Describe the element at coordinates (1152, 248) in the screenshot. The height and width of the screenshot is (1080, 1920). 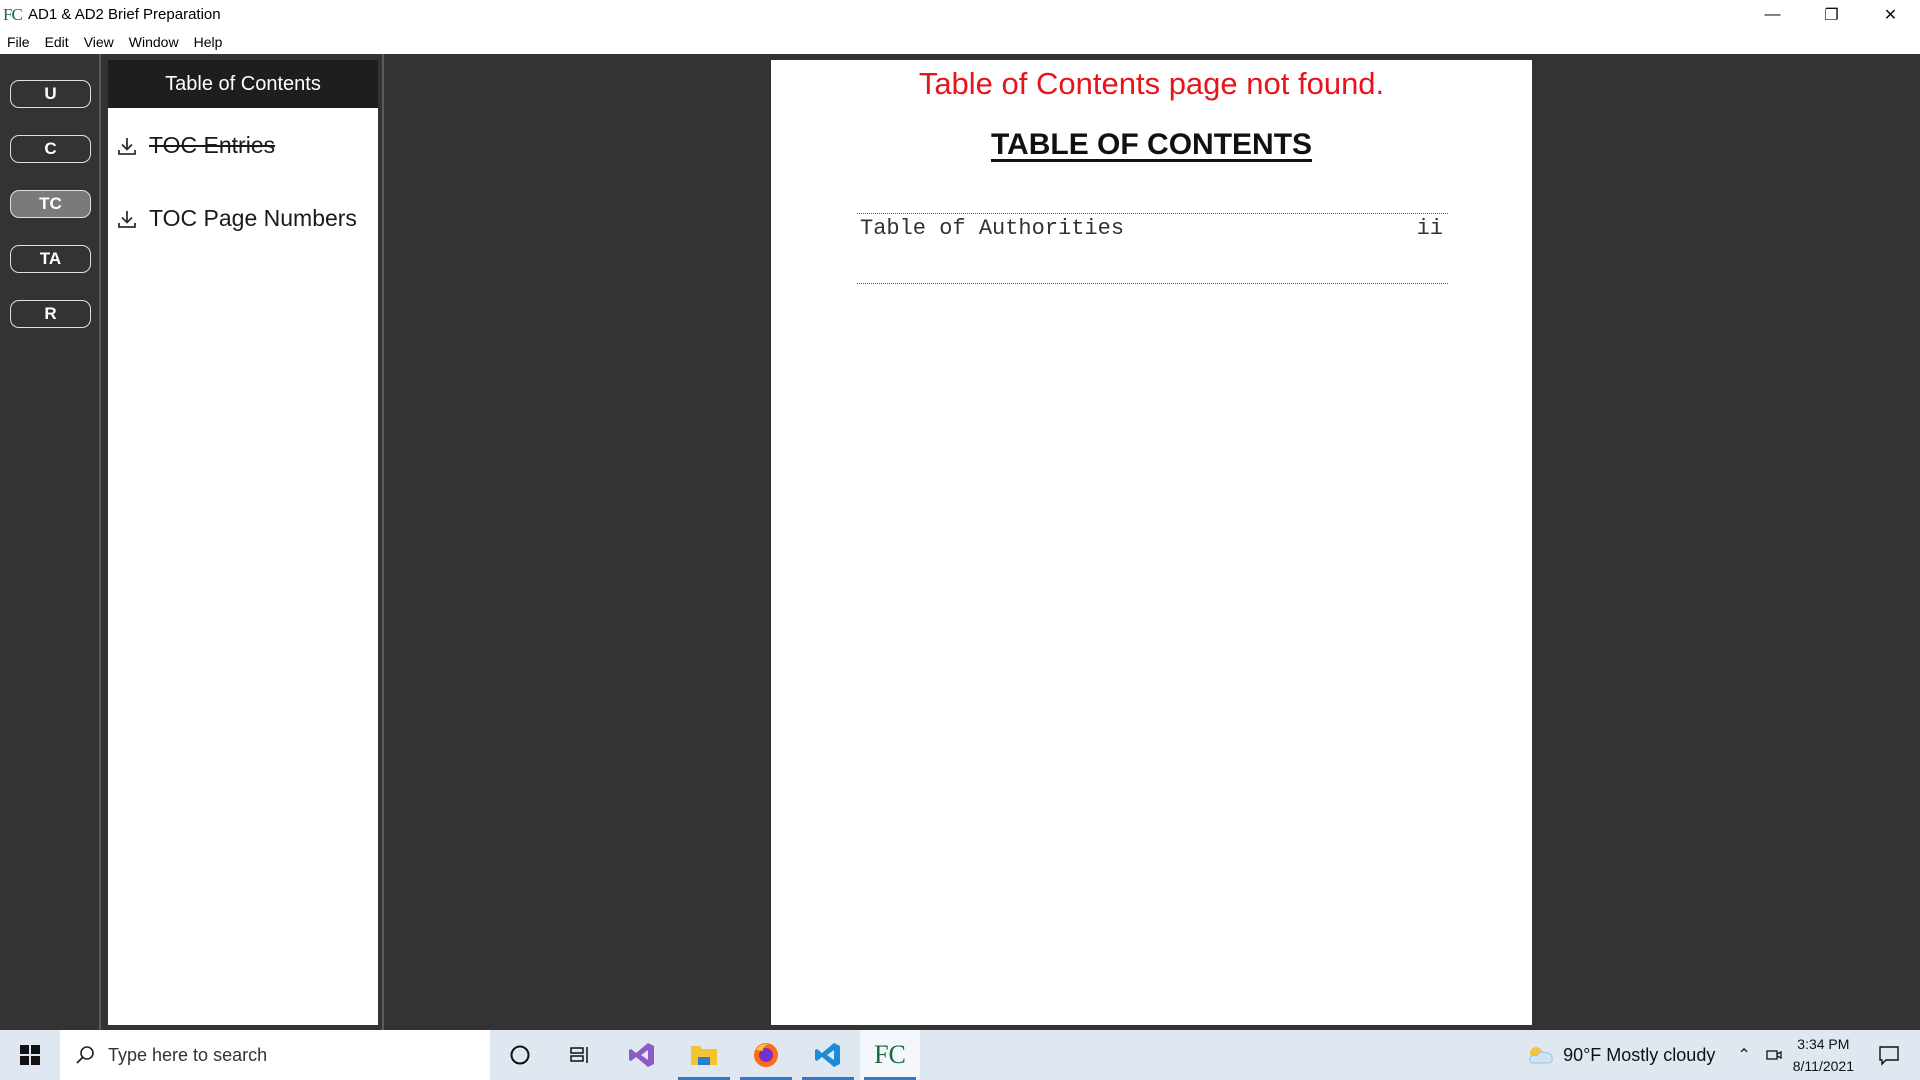
I see `toc-entry-list: Table of Authorities ii` at that location.